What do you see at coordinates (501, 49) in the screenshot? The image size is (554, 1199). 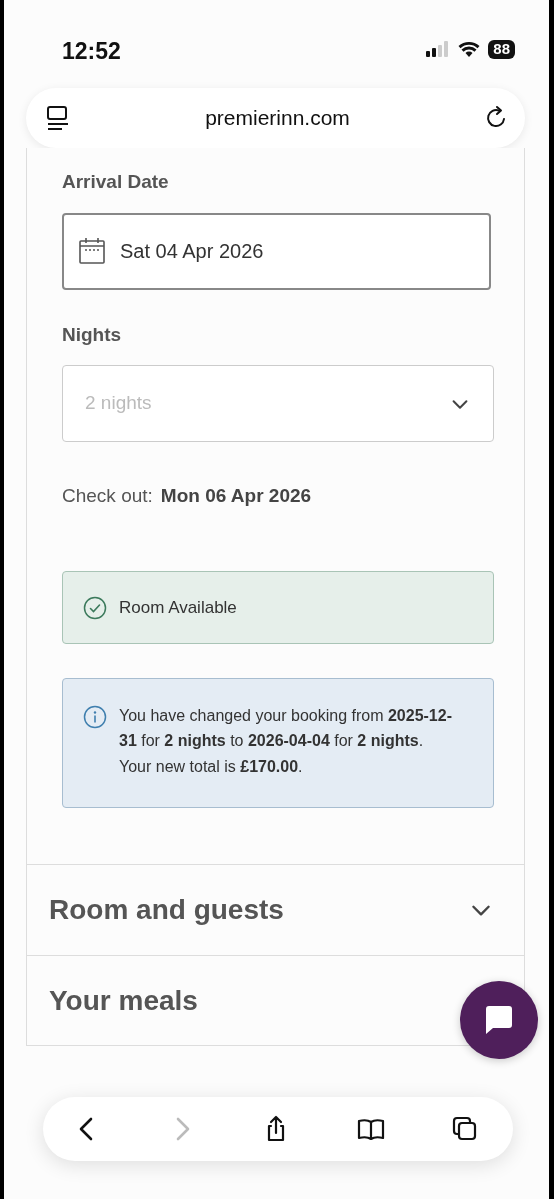 I see `battery-level: 88` at bounding box center [501, 49].